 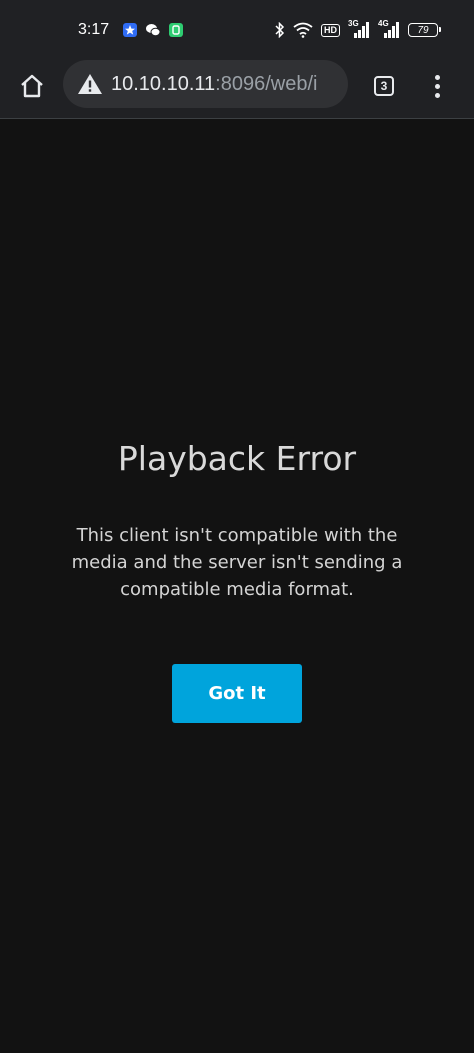 I want to click on signal-3g-icon: 3G, so click(x=359, y=29).